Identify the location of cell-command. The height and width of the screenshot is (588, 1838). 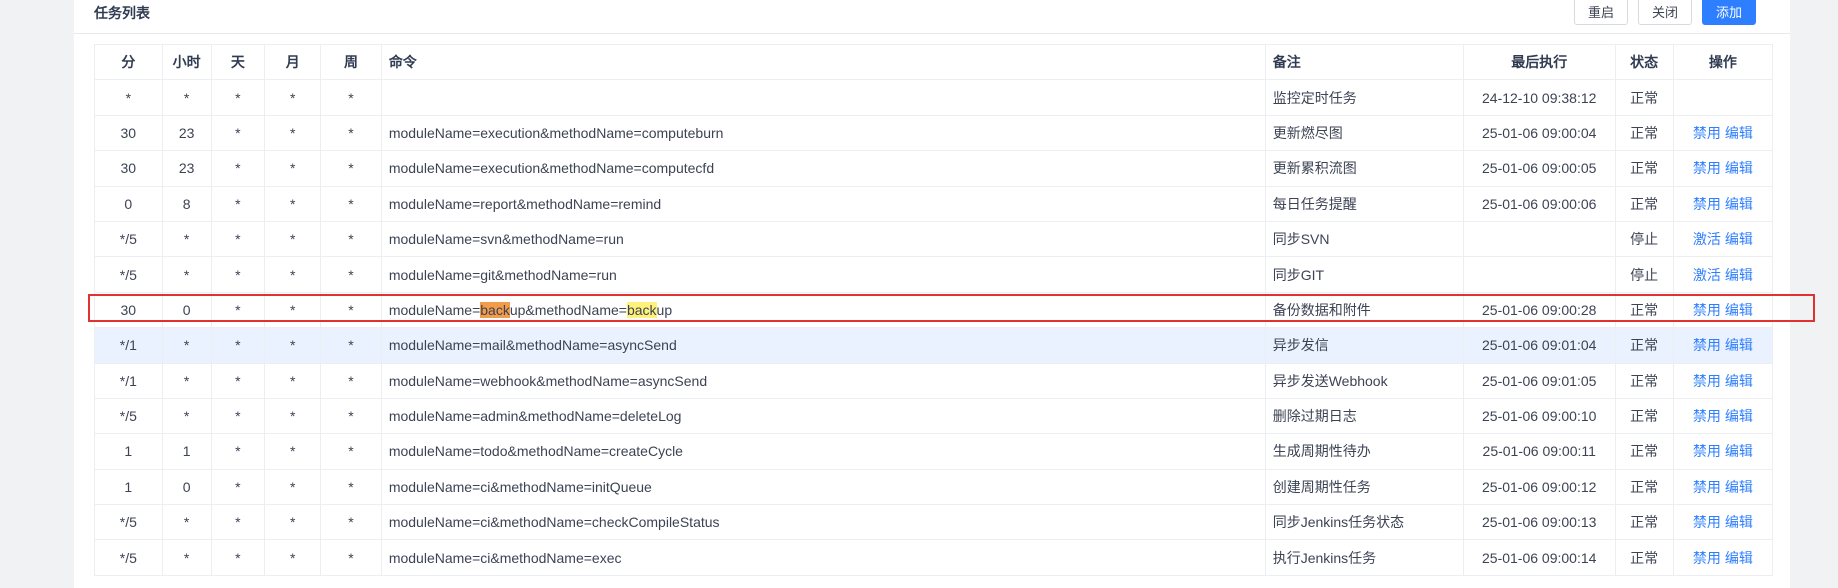
(823, 97).